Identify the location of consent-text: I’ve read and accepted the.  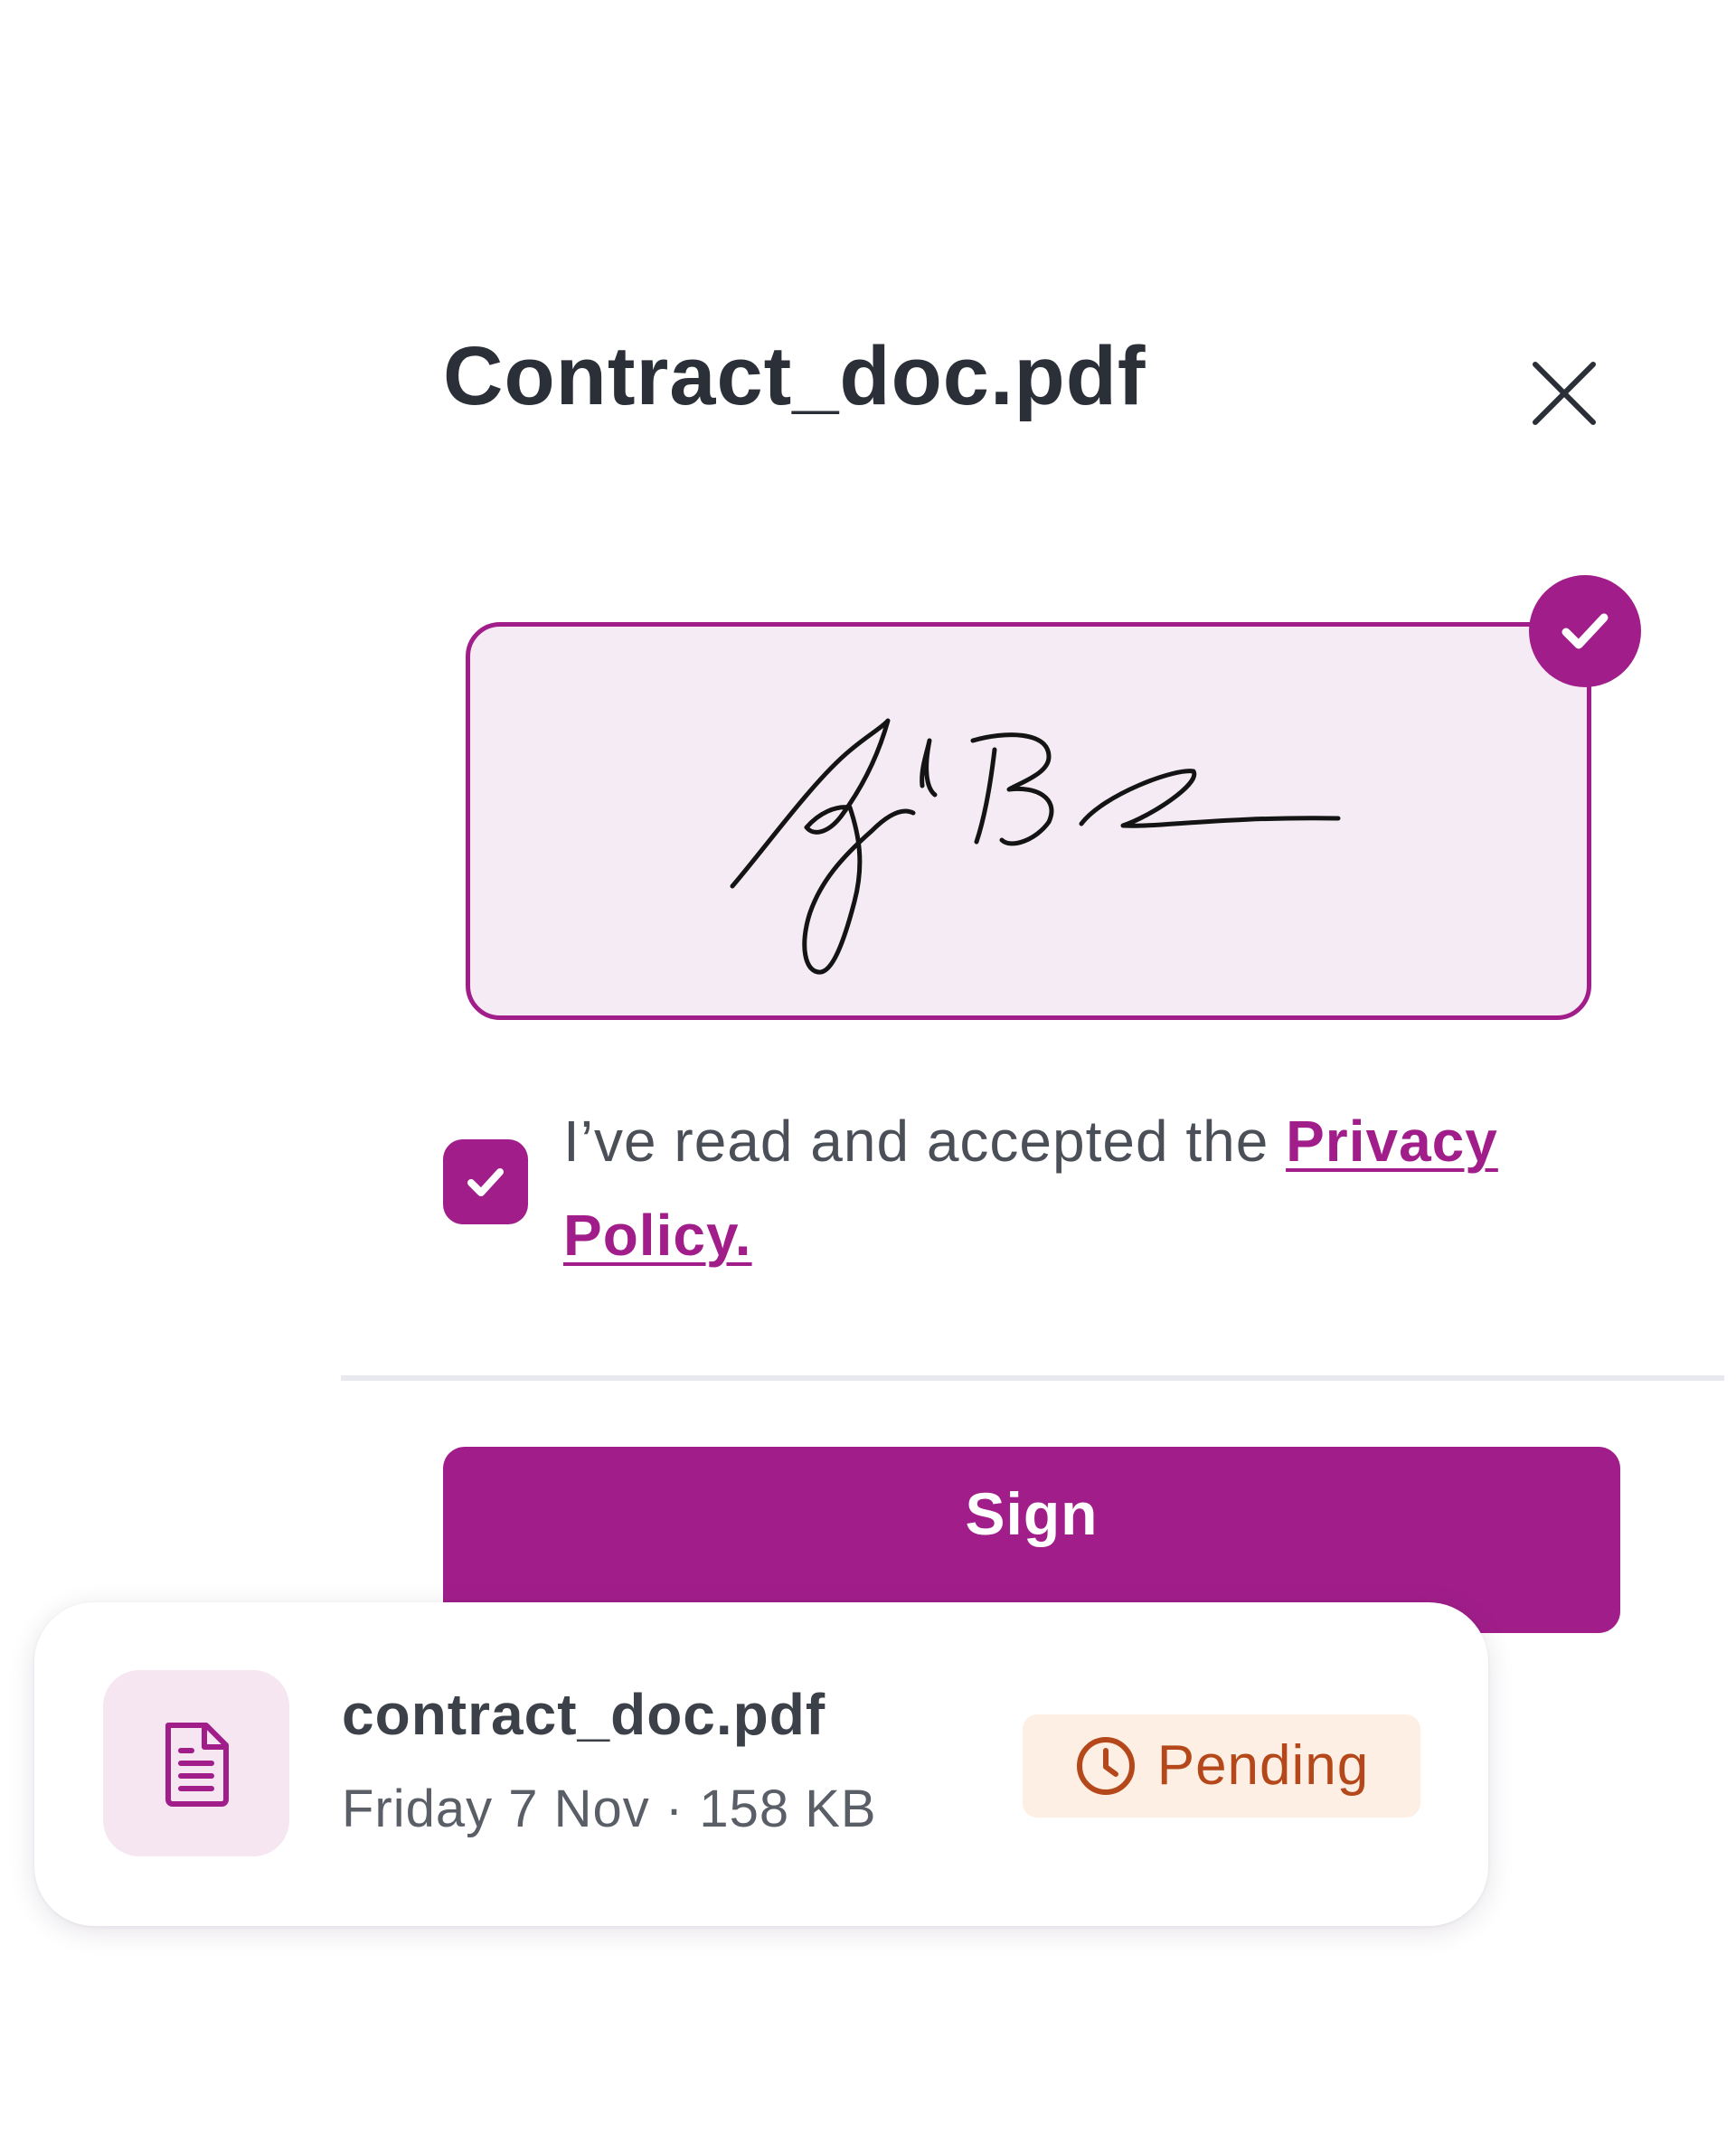
(925, 1141).